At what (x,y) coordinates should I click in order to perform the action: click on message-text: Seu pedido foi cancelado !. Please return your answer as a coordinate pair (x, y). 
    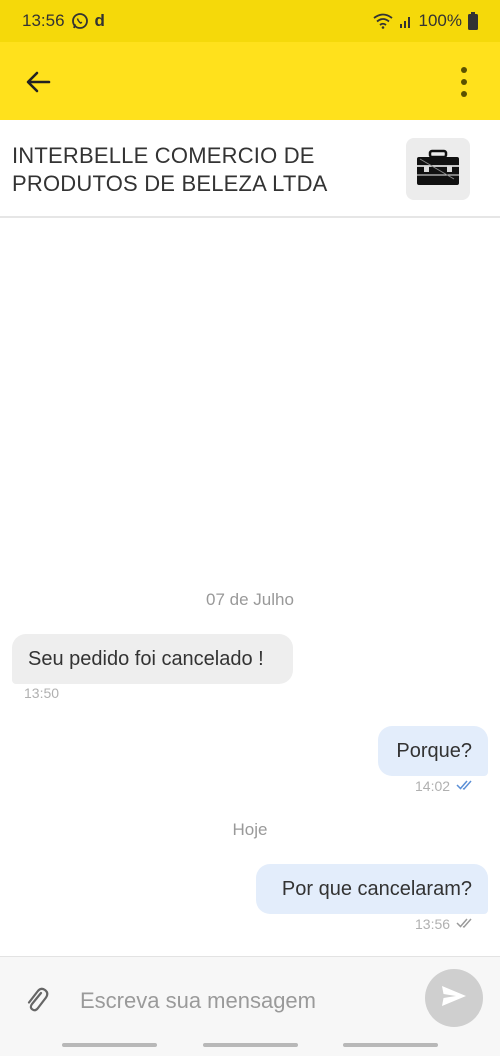
    Looking at the image, I should click on (146, 658).